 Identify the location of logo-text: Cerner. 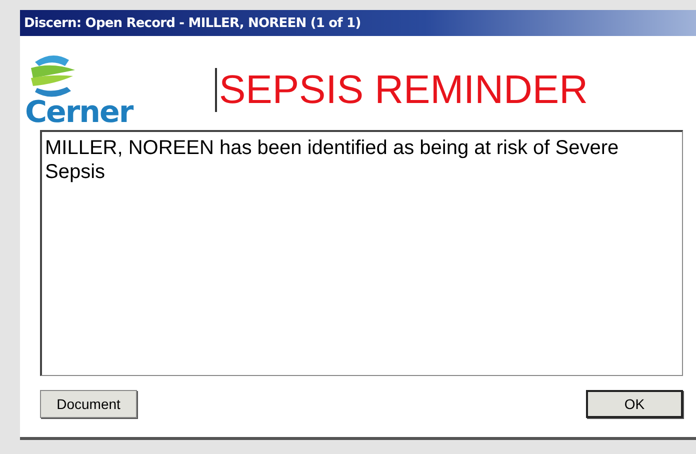
(79, 113).